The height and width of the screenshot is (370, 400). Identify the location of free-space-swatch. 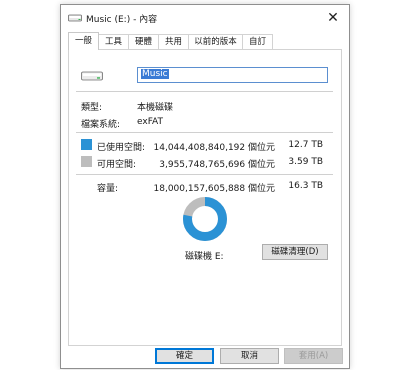
(86, 161).